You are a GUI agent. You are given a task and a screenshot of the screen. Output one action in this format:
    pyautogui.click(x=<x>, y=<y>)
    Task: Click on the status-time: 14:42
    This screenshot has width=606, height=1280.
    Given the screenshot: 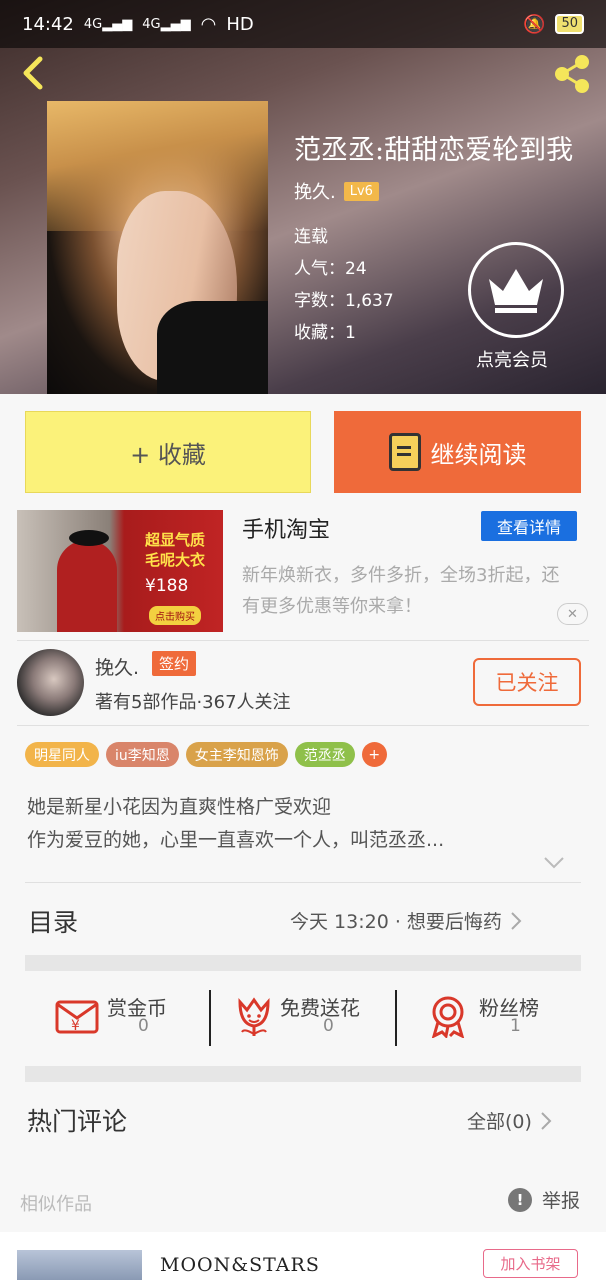 What is the action you would take?
    pyautogui.click(x=48, y=24)
    